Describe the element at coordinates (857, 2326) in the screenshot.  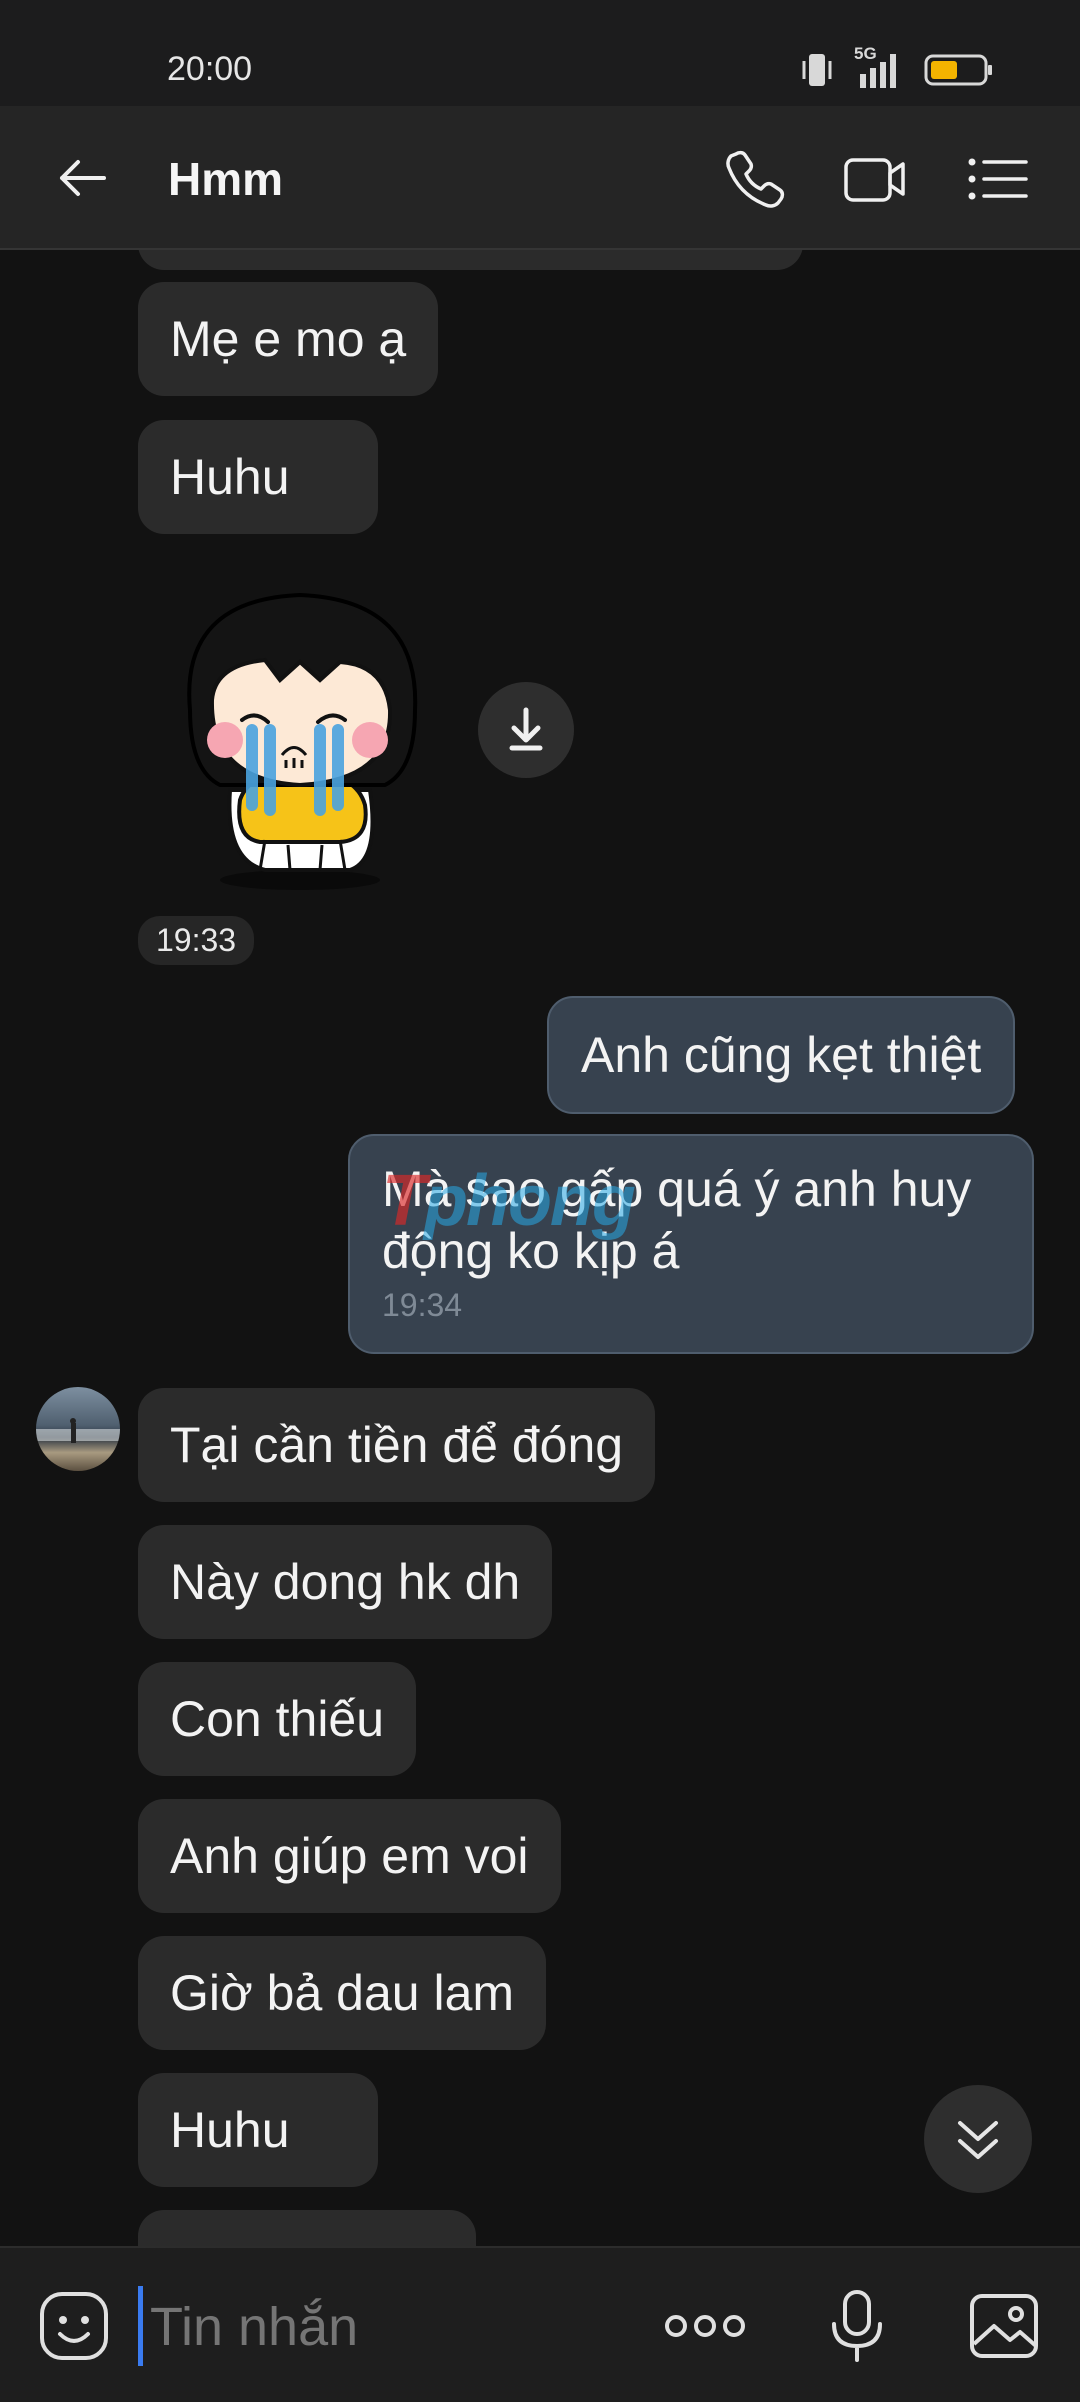
I see `microphone-icon` at that location.